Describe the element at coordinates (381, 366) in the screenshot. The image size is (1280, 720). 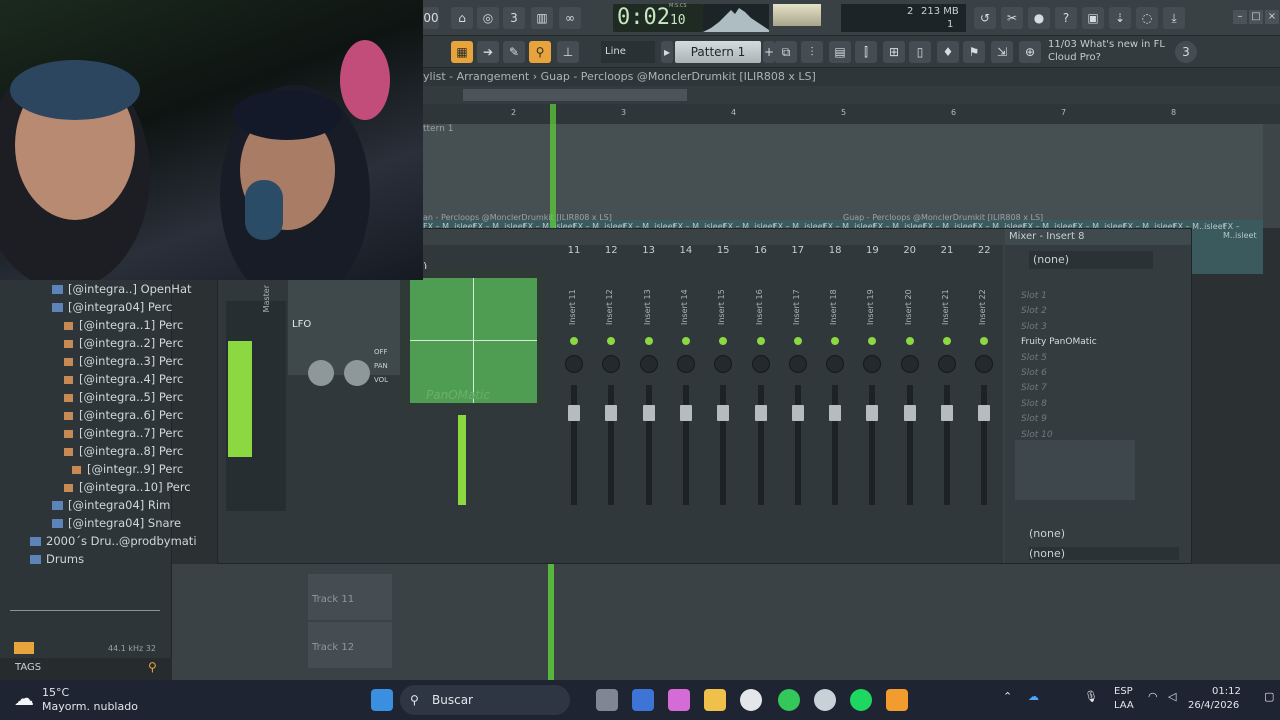
I see `lfo-option: PAN` at that location.